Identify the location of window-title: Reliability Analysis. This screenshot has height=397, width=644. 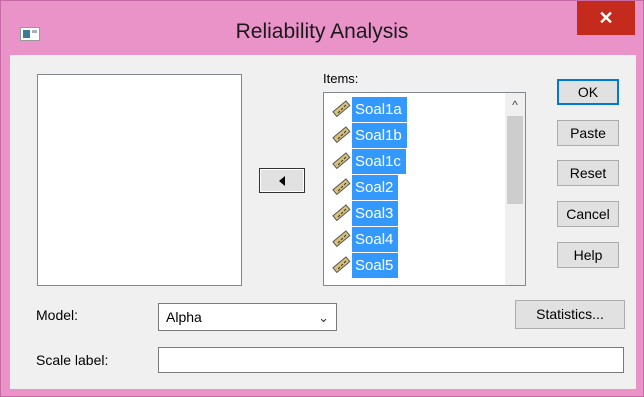
(322, 31).